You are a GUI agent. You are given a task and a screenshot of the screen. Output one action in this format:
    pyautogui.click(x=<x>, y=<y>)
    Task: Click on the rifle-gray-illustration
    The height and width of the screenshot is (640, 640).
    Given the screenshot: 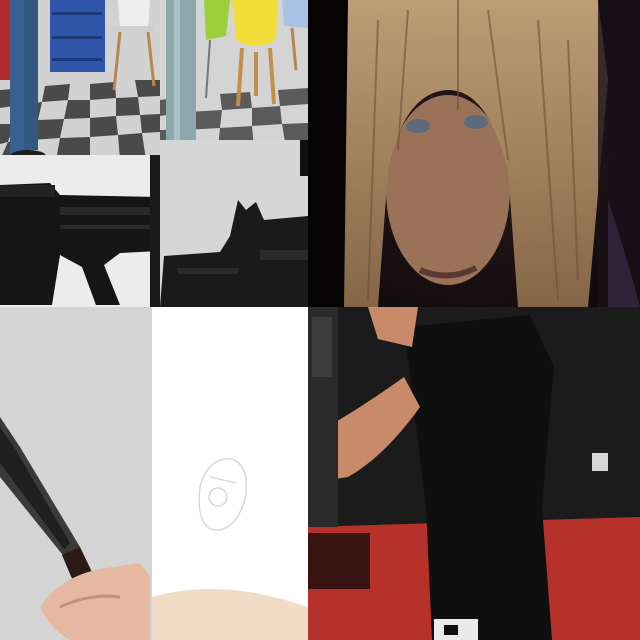 What is the action you would take?
    pyautogui.click(x=234, y=223)
    